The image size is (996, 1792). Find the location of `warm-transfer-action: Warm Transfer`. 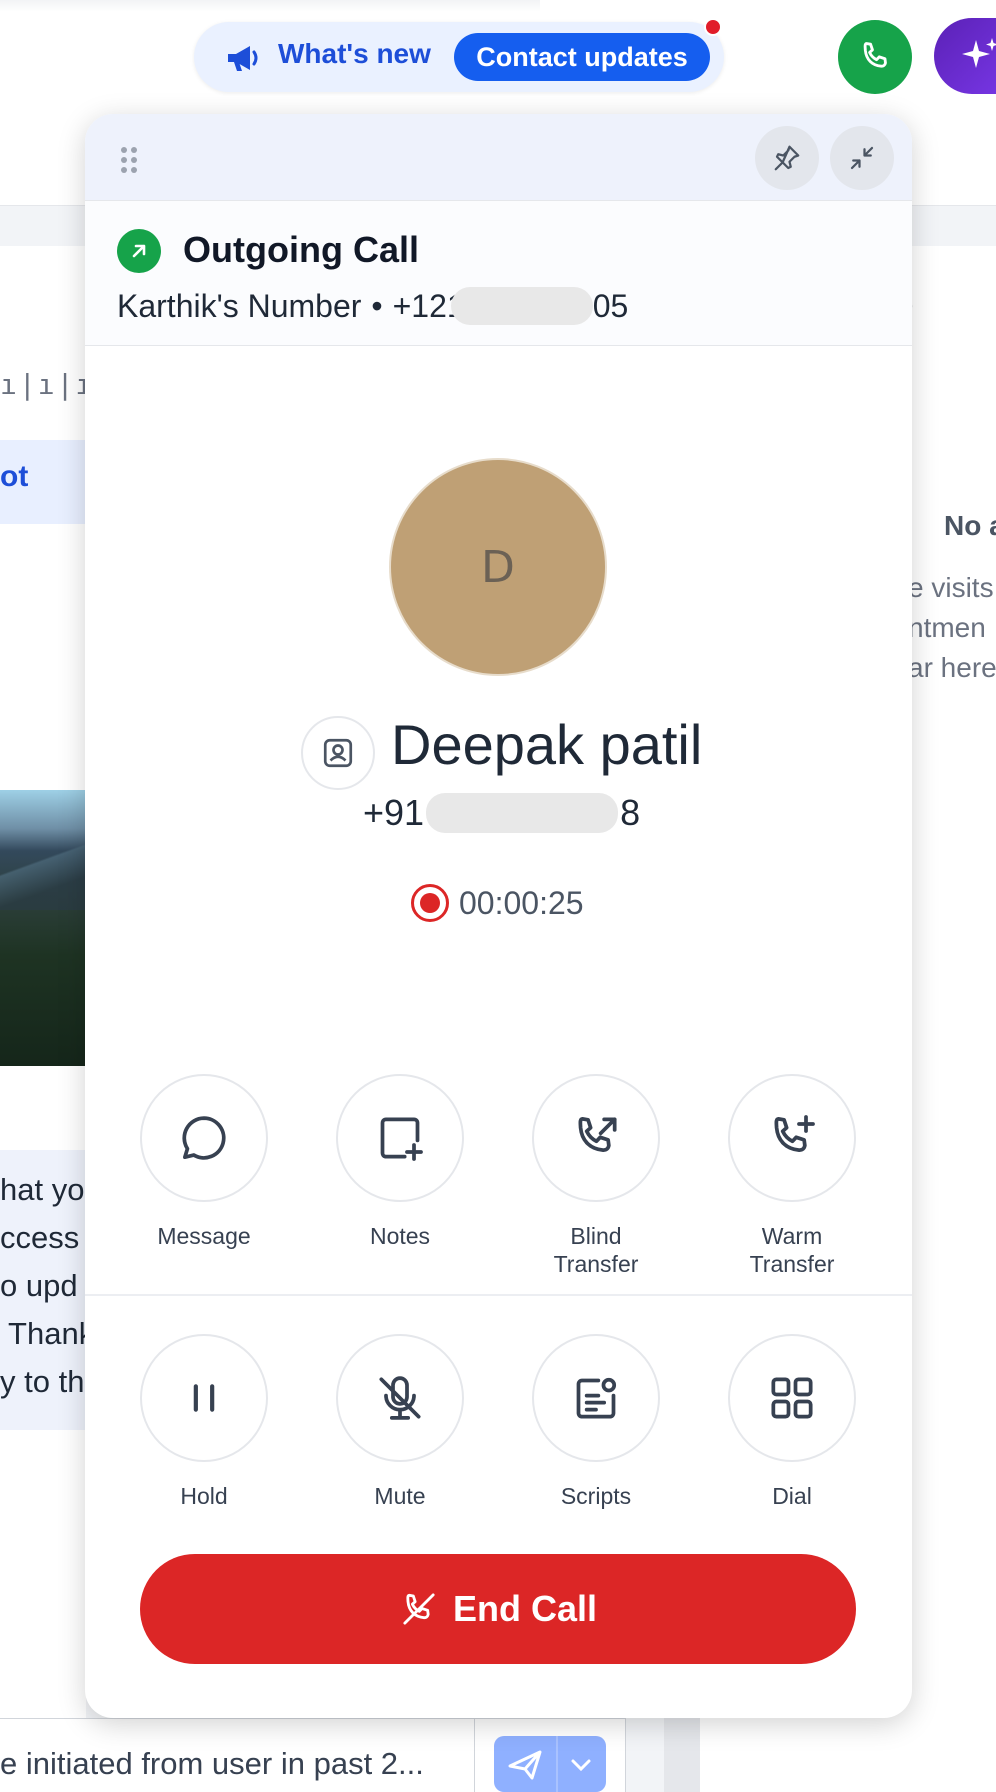

warm-transfer-action: Warm Transfer is located at coordinates (792, 1176).